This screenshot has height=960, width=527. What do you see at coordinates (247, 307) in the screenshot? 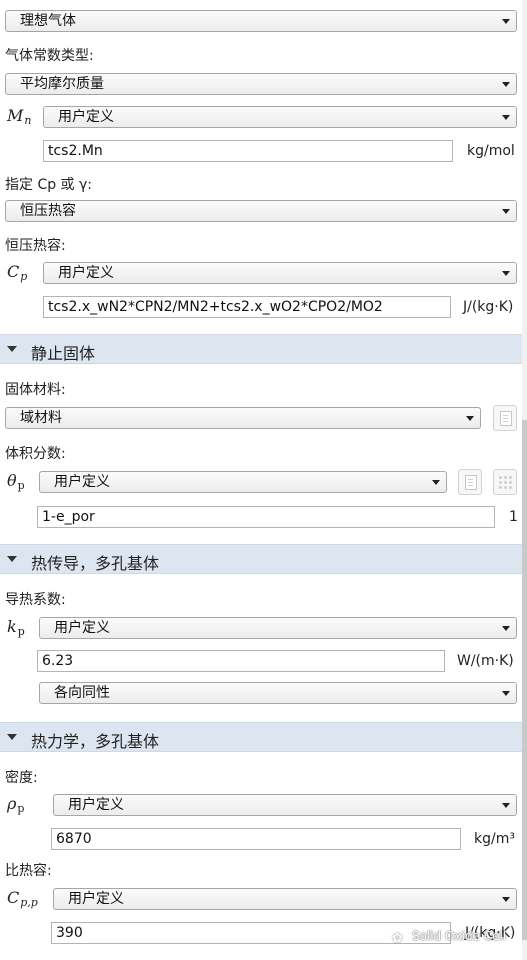
I see `cp-expression-input: tcs2.x_wN2*CPN2/MN2+tcs2.x_wO2*CPO2/MO2` at bounding box center [247, 307].